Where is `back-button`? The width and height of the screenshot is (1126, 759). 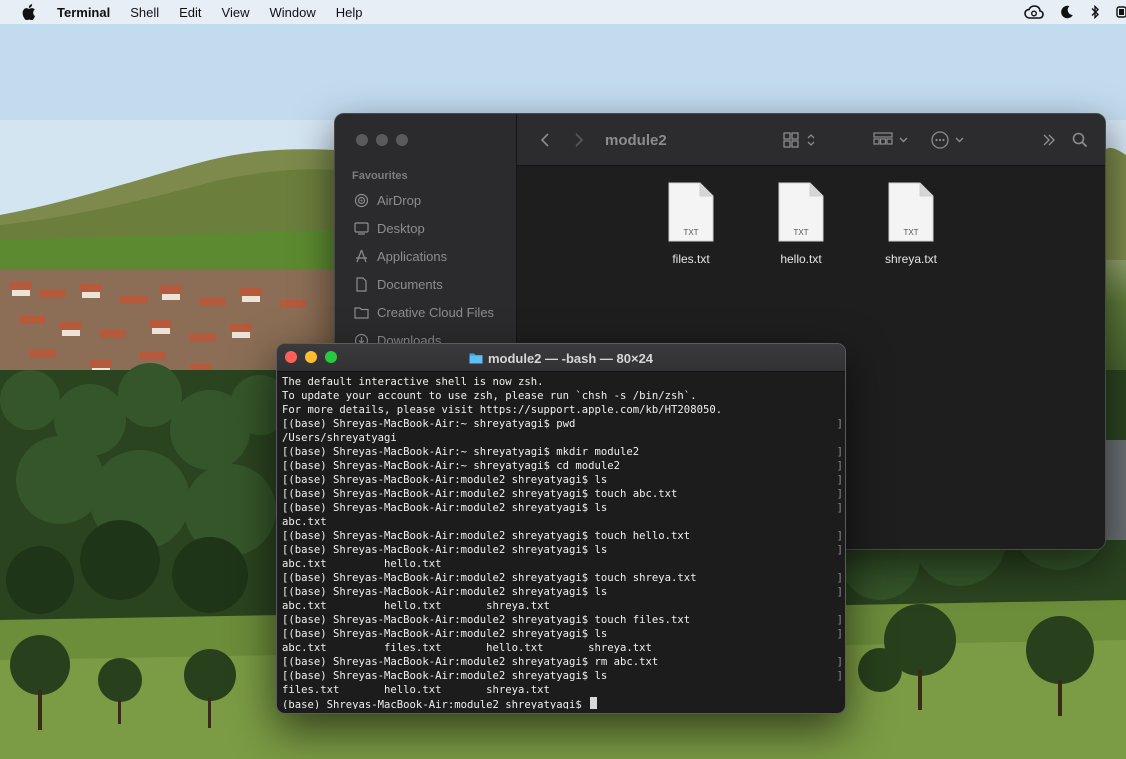
back-button is located at coordinates (545, 140).